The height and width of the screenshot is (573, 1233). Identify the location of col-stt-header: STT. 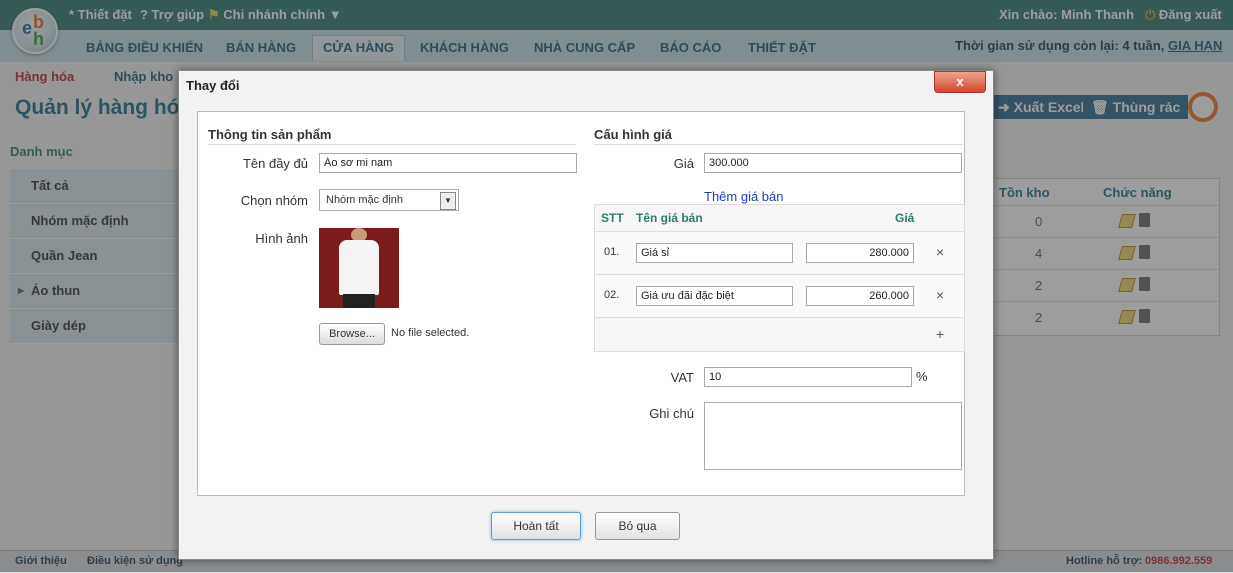
(612, 218).